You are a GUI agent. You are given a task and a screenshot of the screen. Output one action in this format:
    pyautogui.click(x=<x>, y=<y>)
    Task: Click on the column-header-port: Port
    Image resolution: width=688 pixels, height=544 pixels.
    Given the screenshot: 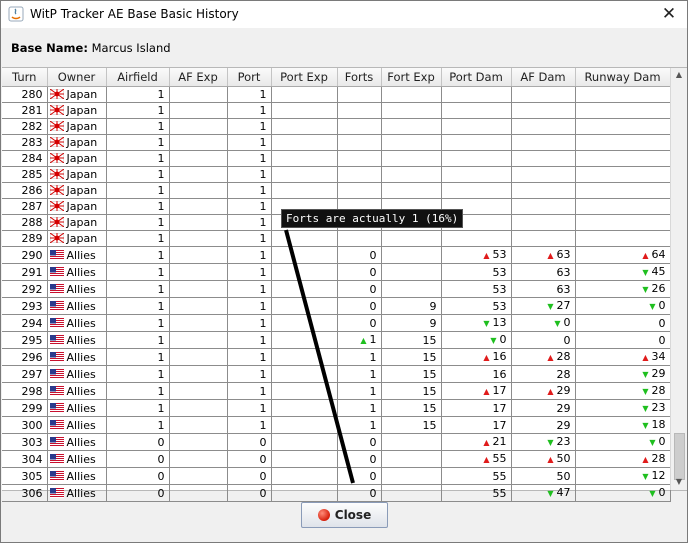 What is the action you would take?
    pyautogui.click(x=249, y=77)
    